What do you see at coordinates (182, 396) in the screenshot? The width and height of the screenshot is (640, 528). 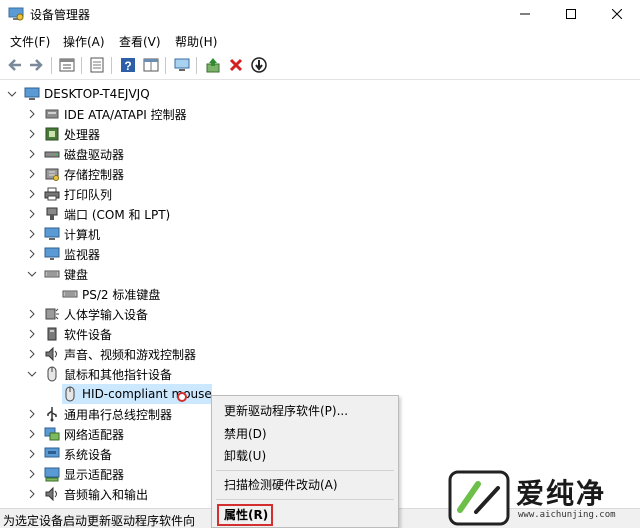 I see `cursor-marker-icon` at bounding box center [182, 396].